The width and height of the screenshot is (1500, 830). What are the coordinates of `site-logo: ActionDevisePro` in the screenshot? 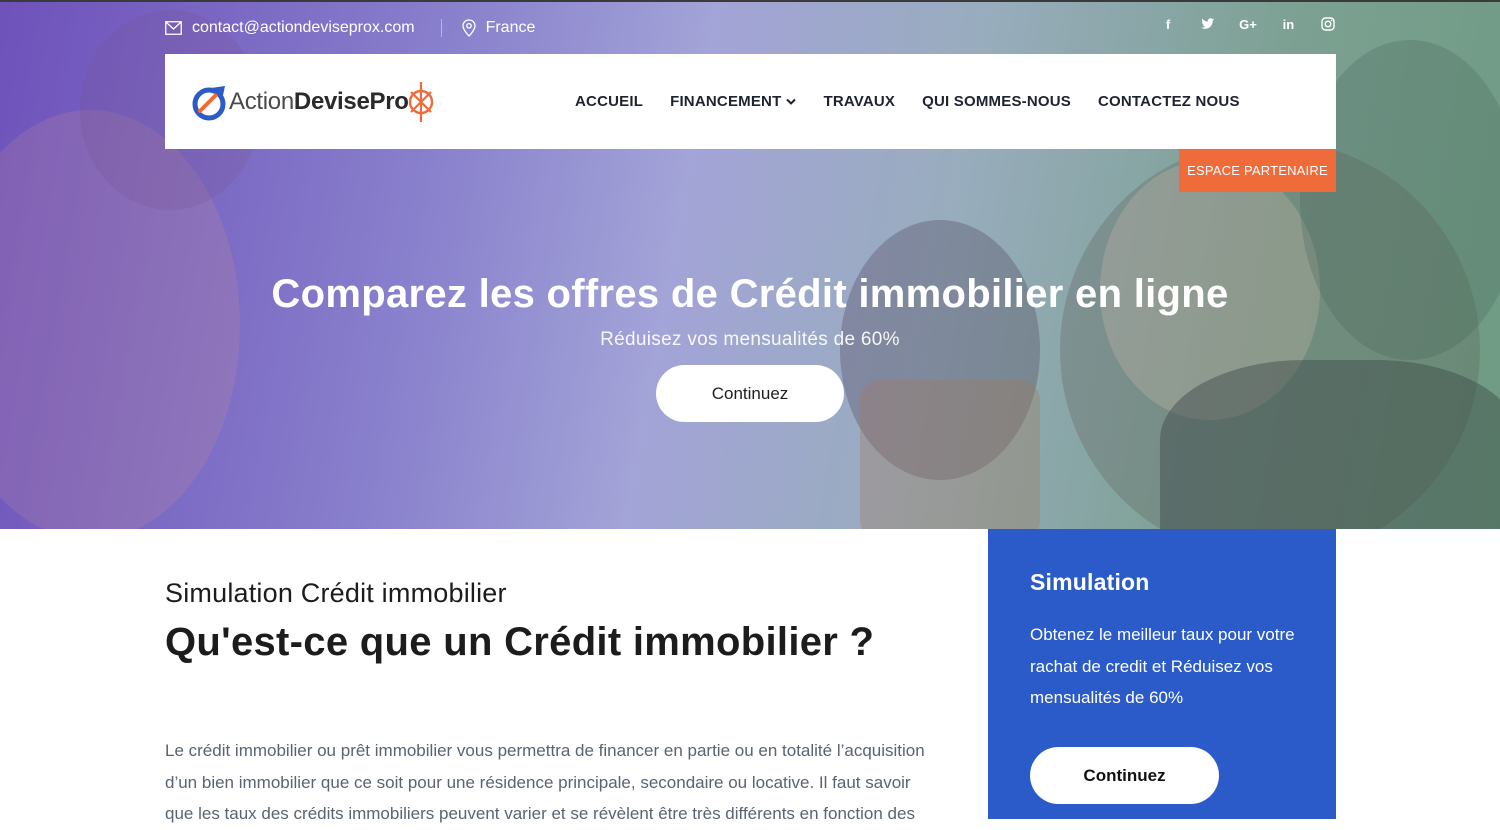 It's located at (314, 102).